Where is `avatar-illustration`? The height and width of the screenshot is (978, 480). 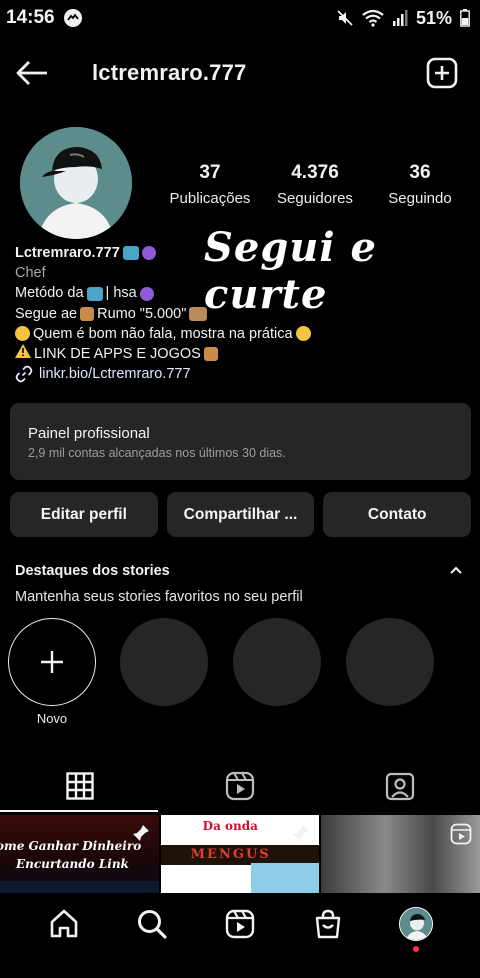
avatar-illustration is located at coordinates (76, 183).